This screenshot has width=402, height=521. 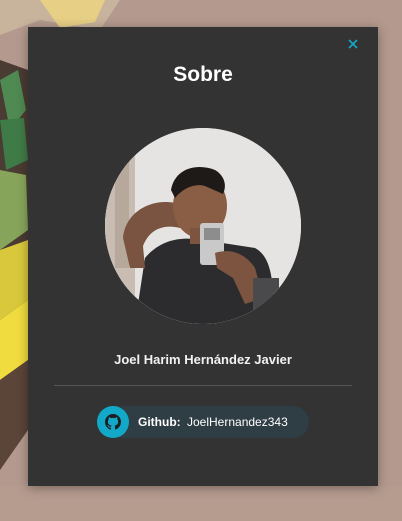 I want to click on github-glyph, so click(x=113, y=422).